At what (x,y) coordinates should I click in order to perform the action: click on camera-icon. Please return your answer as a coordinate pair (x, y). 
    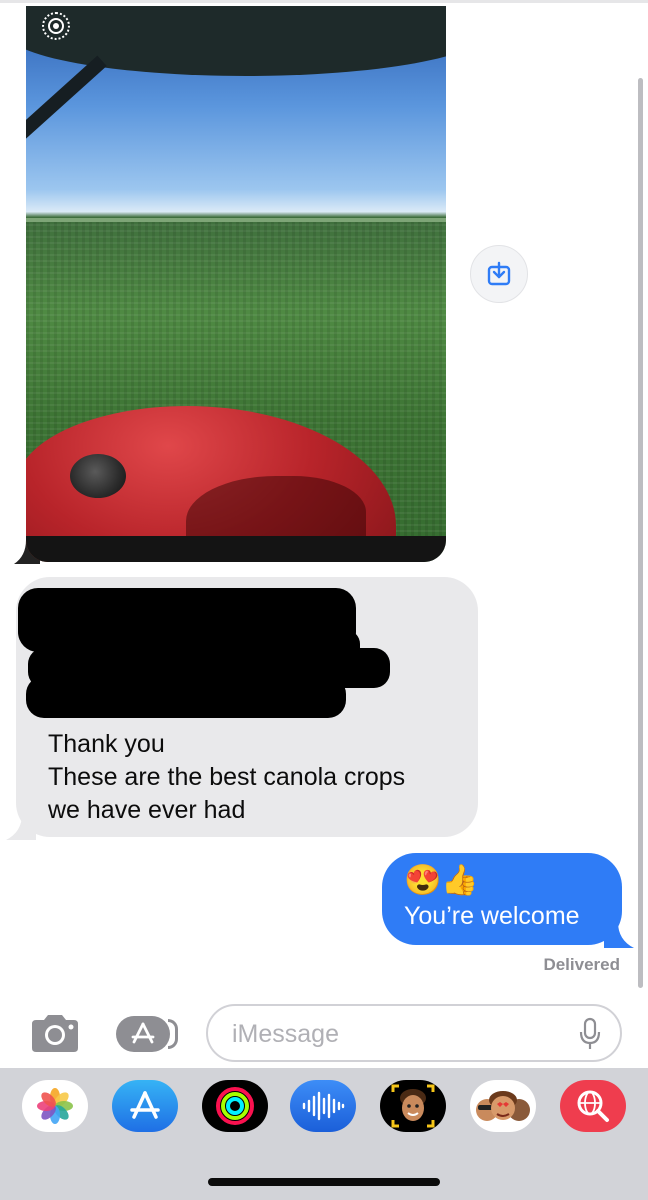
    Looking at the image, I should click on (55, 1033).